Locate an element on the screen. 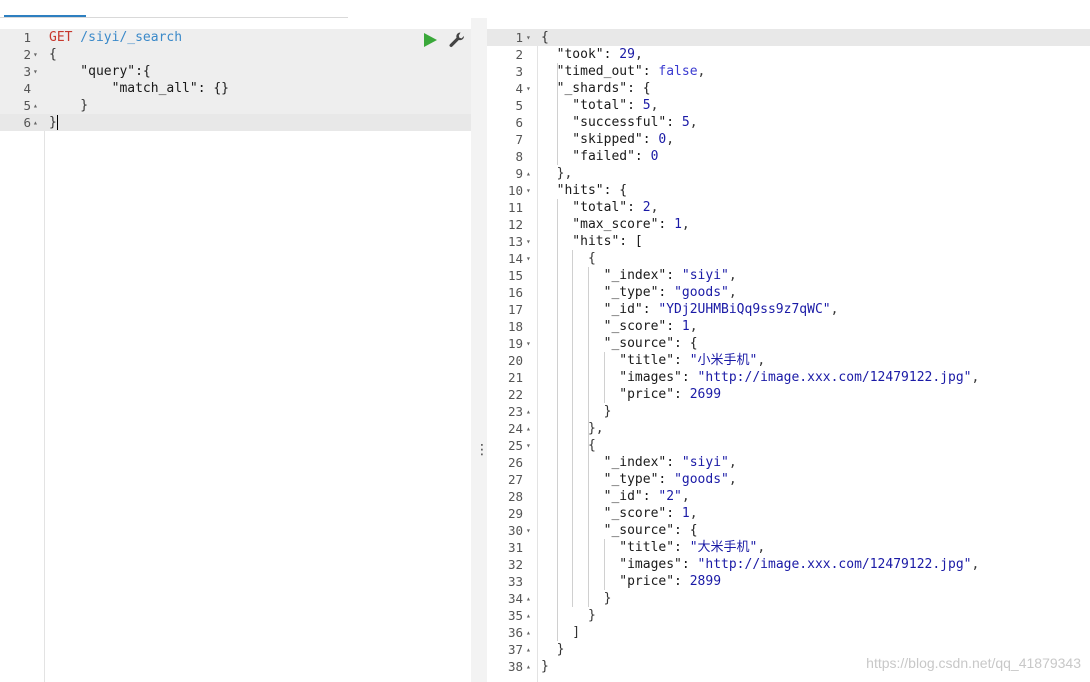 This screenshot has height=682, width=1090. code-text: "total": 5, is located at coordinates (599, 105).